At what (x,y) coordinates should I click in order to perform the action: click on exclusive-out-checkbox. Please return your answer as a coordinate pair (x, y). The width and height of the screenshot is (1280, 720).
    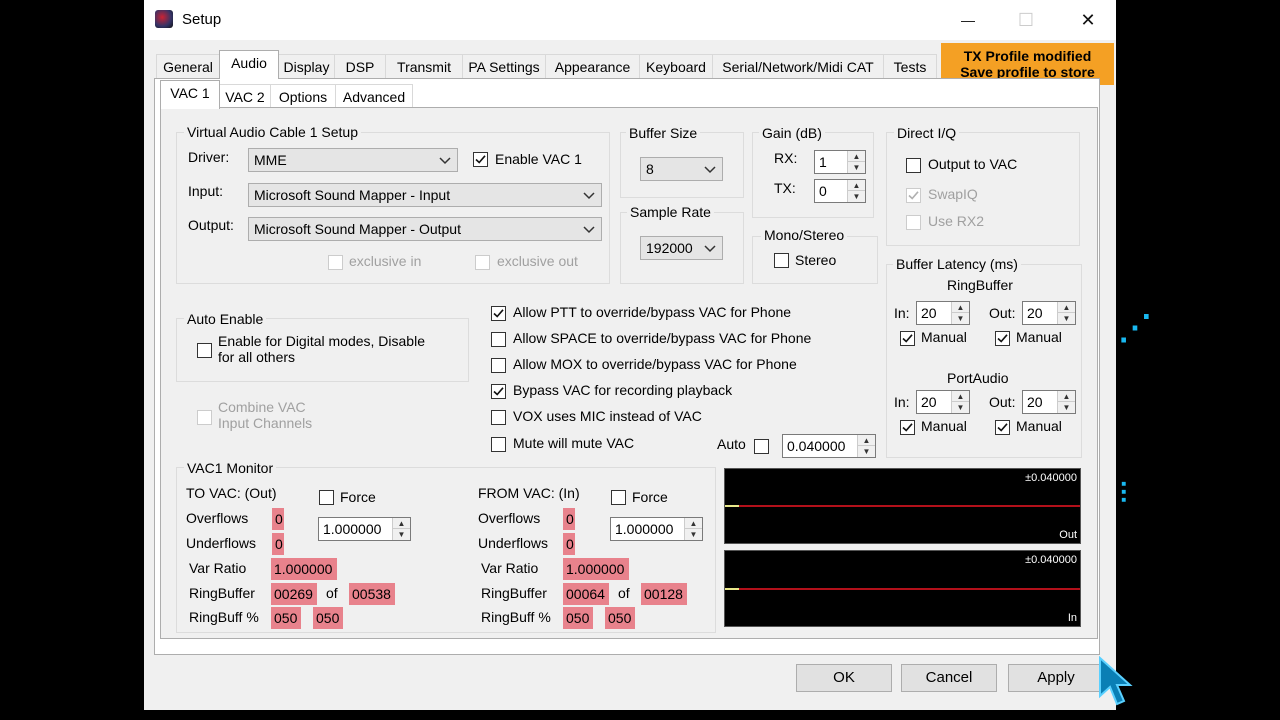
    Looking at the image, I should click on (482, 262).